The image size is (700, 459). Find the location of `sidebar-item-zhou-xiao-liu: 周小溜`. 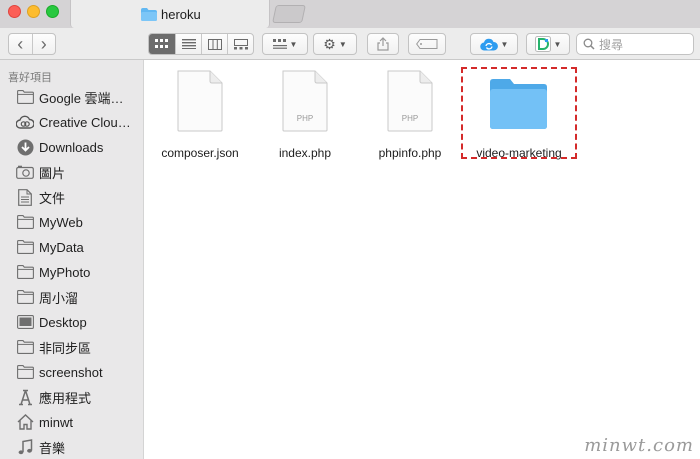

sidebar-item-zhou-xiao-liu: 周小溜 is located at coordinates (72, 297).